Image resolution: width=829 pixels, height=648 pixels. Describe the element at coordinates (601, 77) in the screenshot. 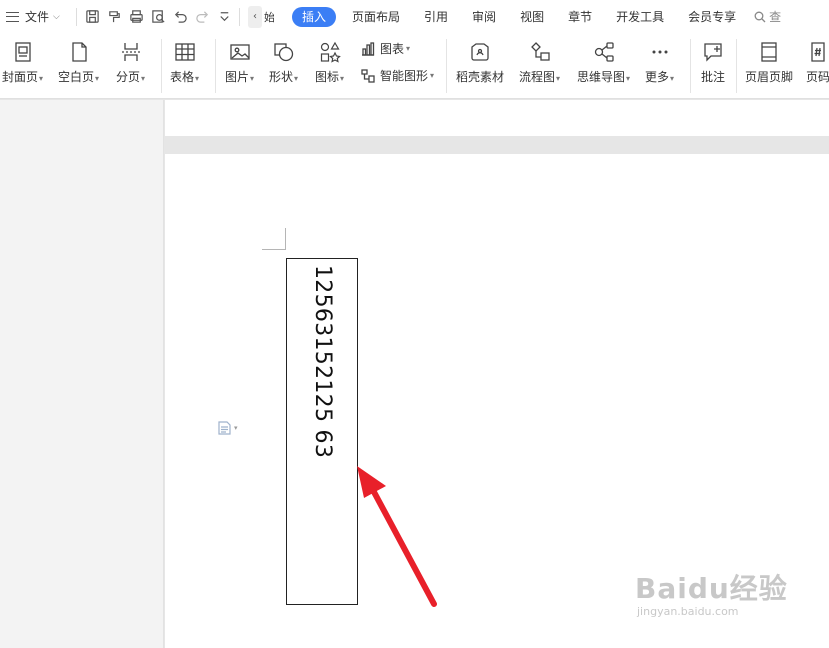

I see `mind-map-label: 思维导图` at that location.